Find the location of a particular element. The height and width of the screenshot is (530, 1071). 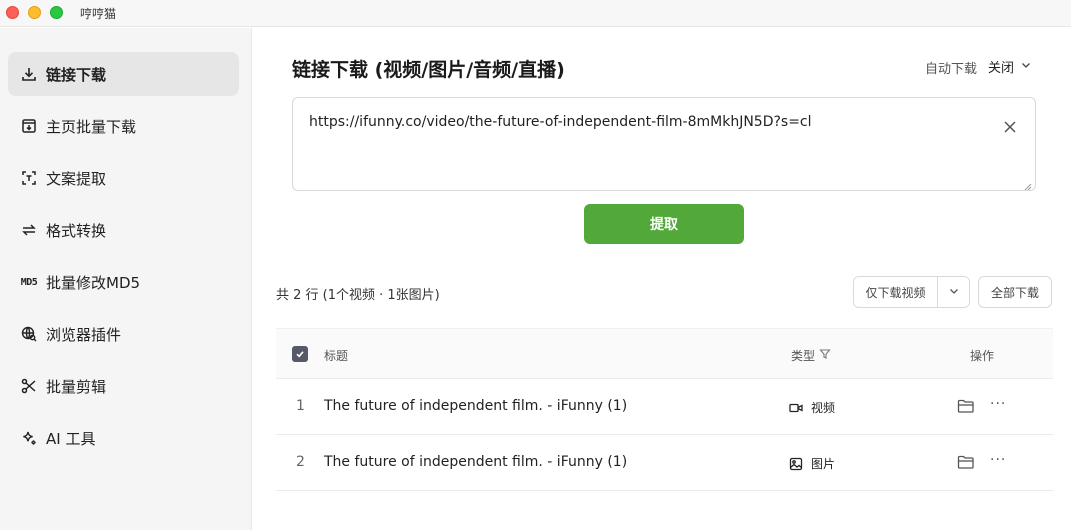

clear-icon is located at coordinates (1010, 127).